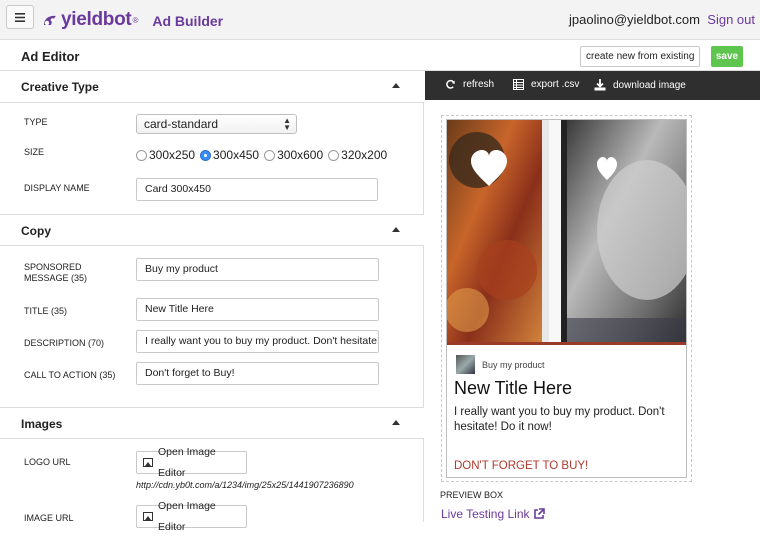  I want to click on card-call-to-action: DON'T FORGET TO BUY!, so click(521, 466).